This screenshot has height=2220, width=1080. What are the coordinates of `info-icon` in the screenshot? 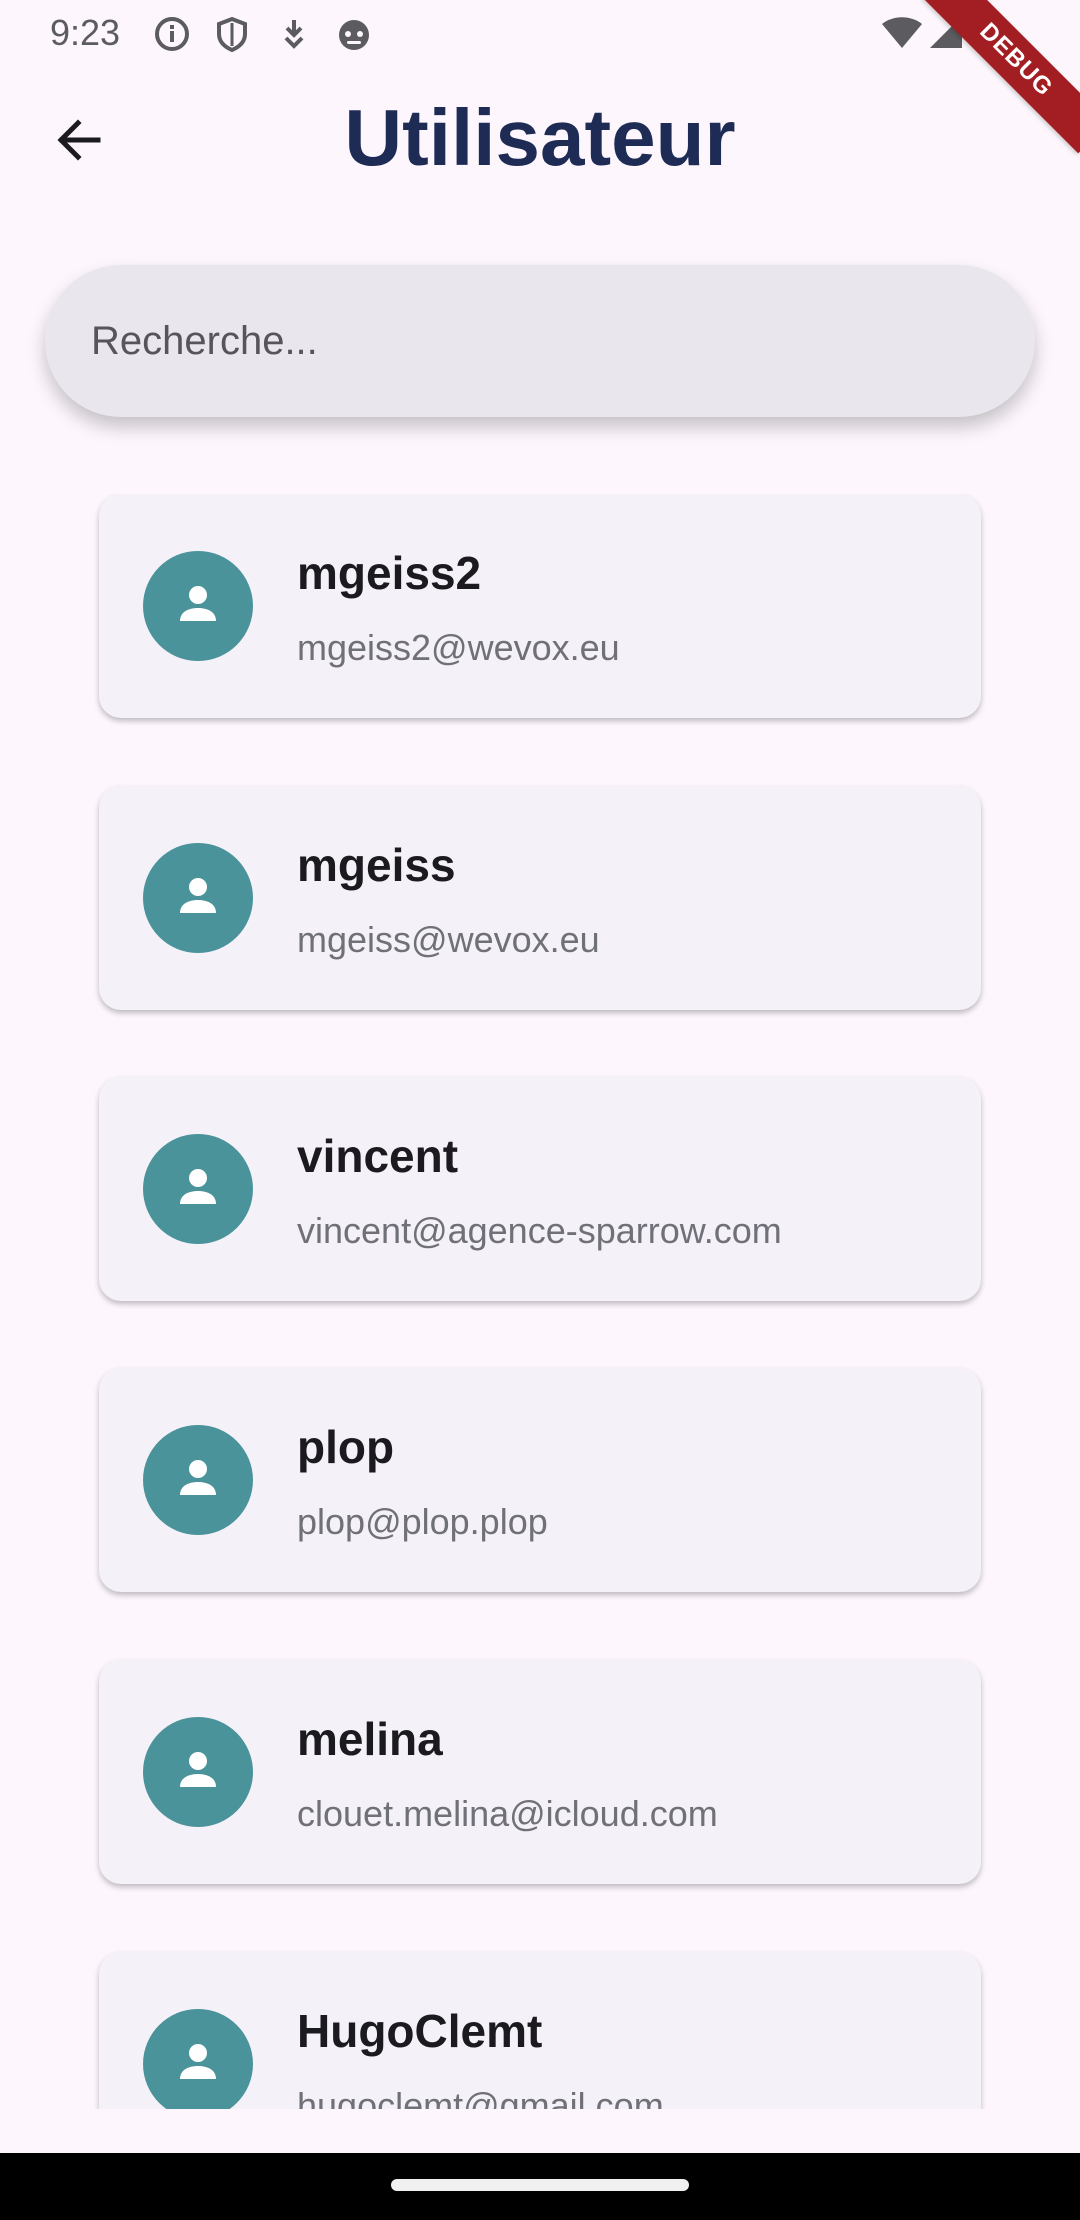 It's located at (172, 34).